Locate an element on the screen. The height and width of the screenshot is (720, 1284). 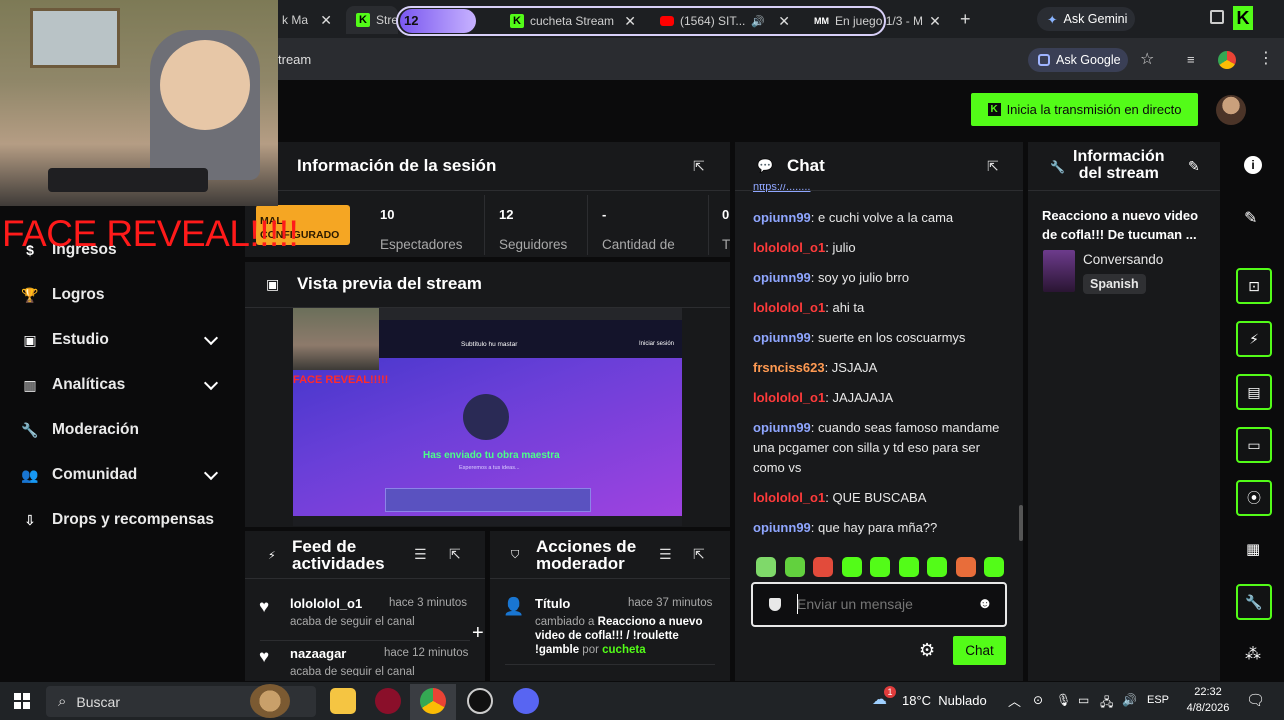
browser-tab: k Ma ✕ is located at coordinates (307, 20).